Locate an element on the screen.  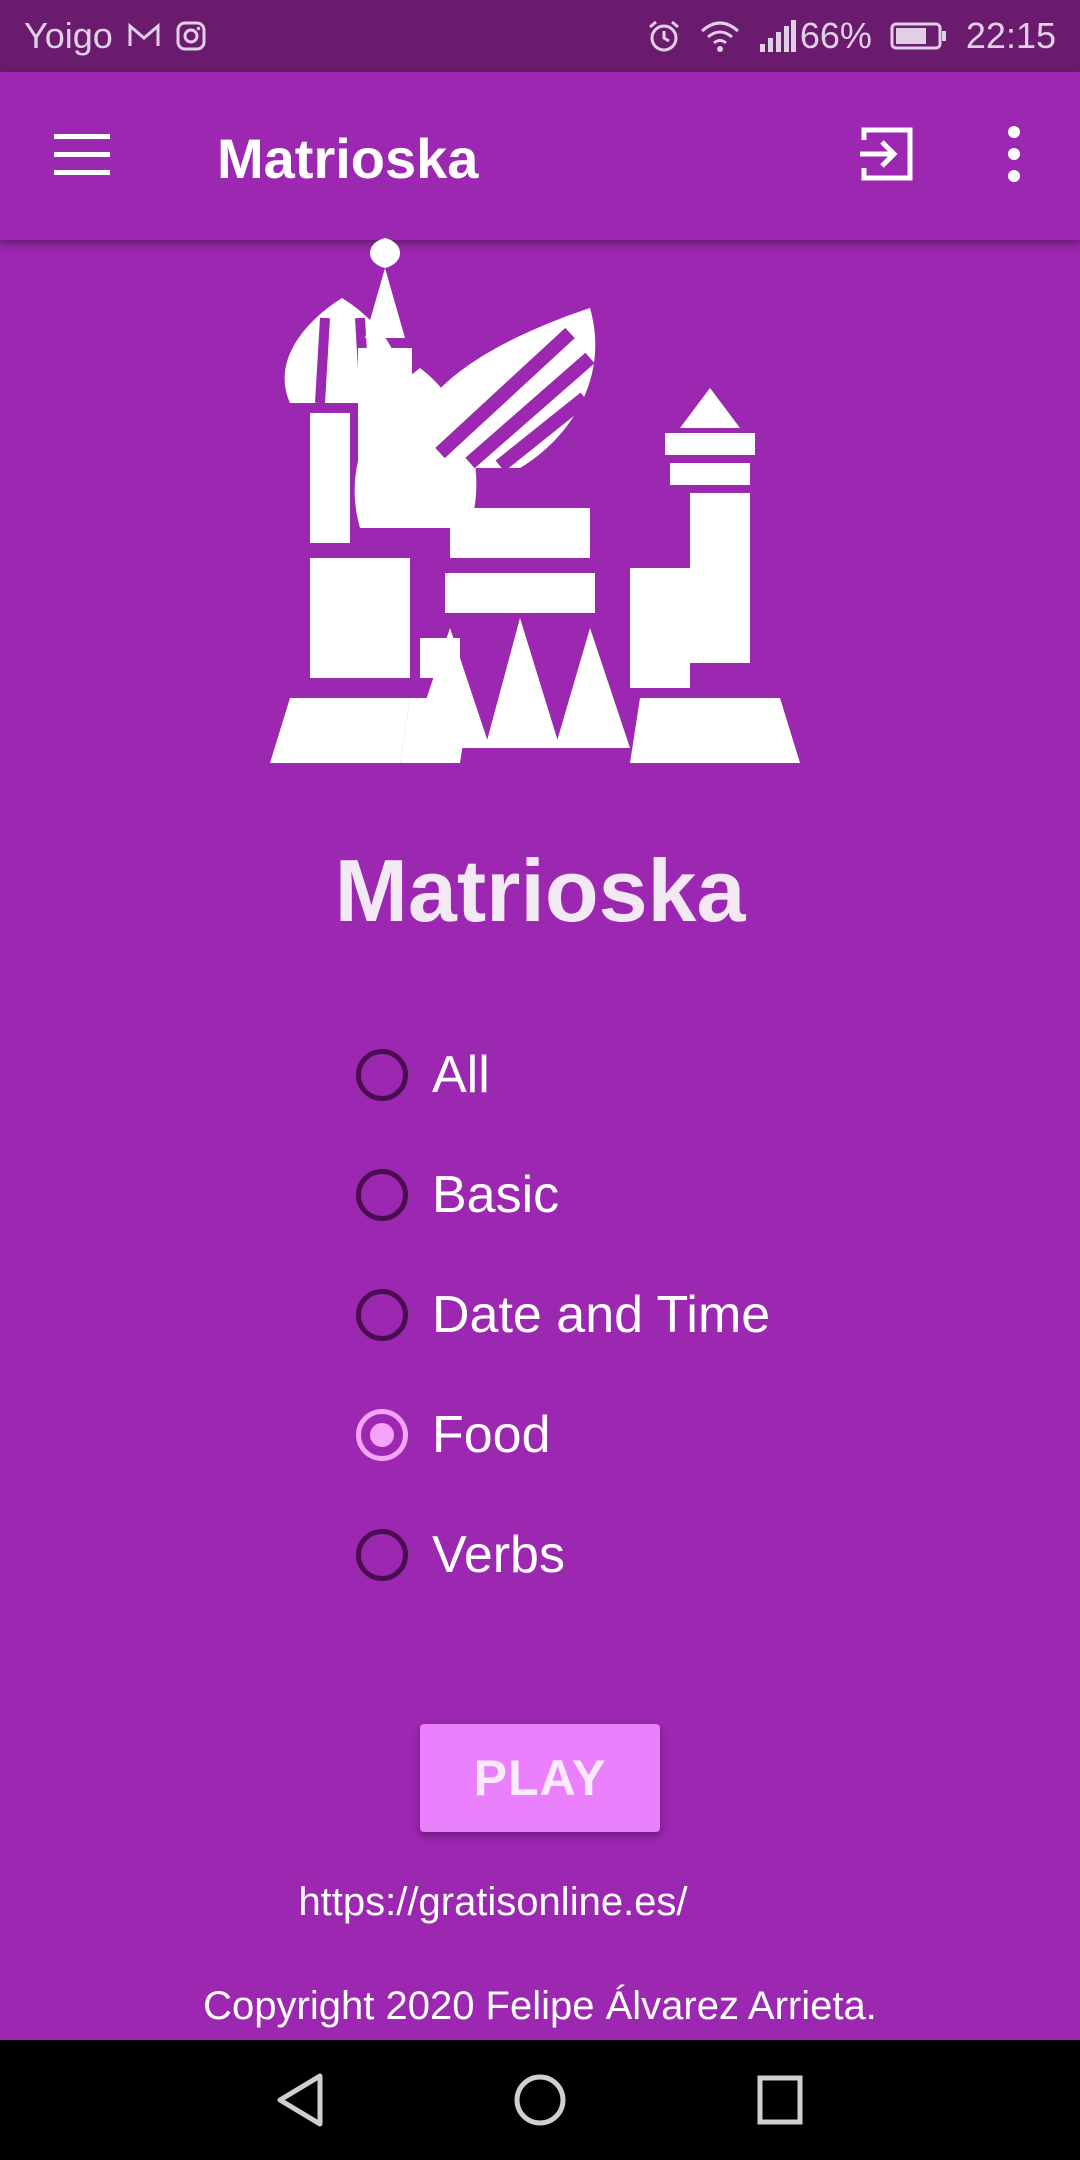
radio-label: Date and Time is located at coordinates (601, 1315).